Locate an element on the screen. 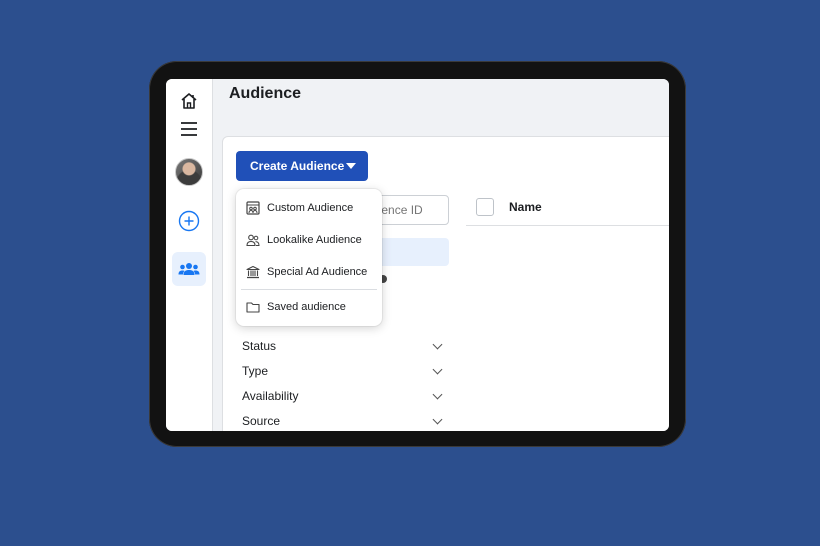 Image resolution: width=820 pixels, height=546 pixels. menu-item-label: Saved audience is located at coordinates (306, 307).